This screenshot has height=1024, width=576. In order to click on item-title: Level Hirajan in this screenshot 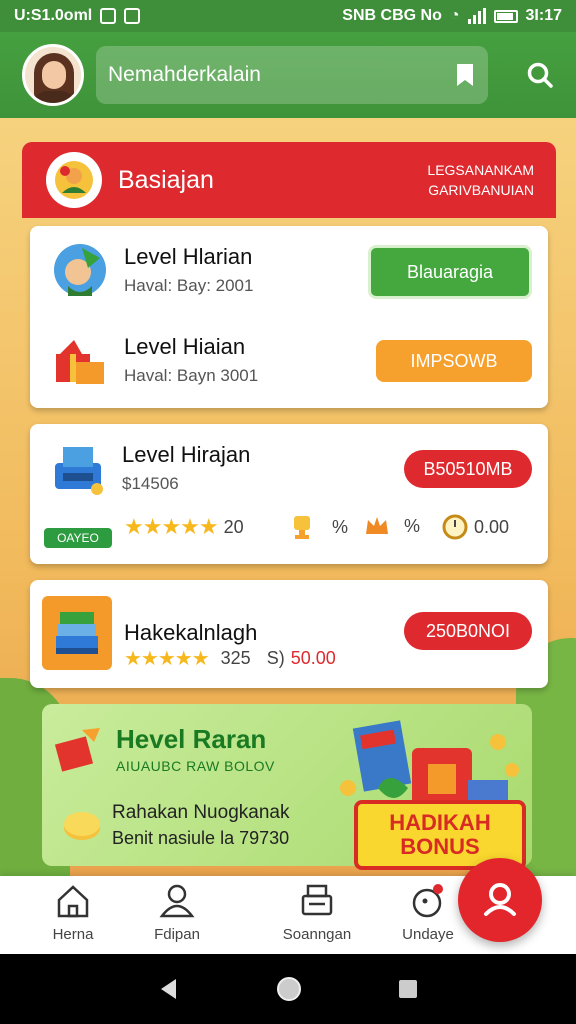, I will do `click(186, 454)`.